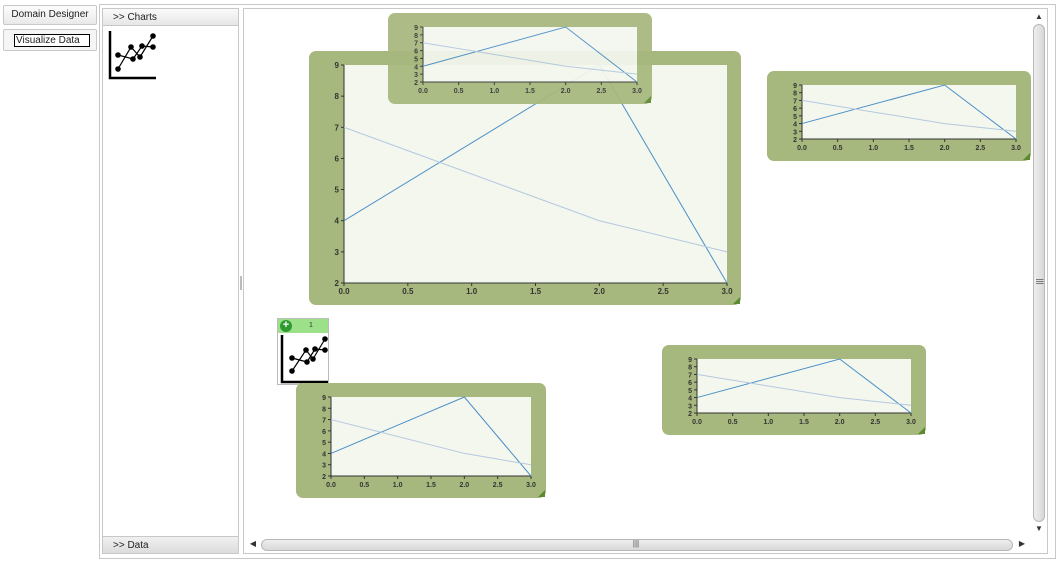 This screenshot has height=567, width=1060. I want to click on line-chart-icon, so click(304, 359).